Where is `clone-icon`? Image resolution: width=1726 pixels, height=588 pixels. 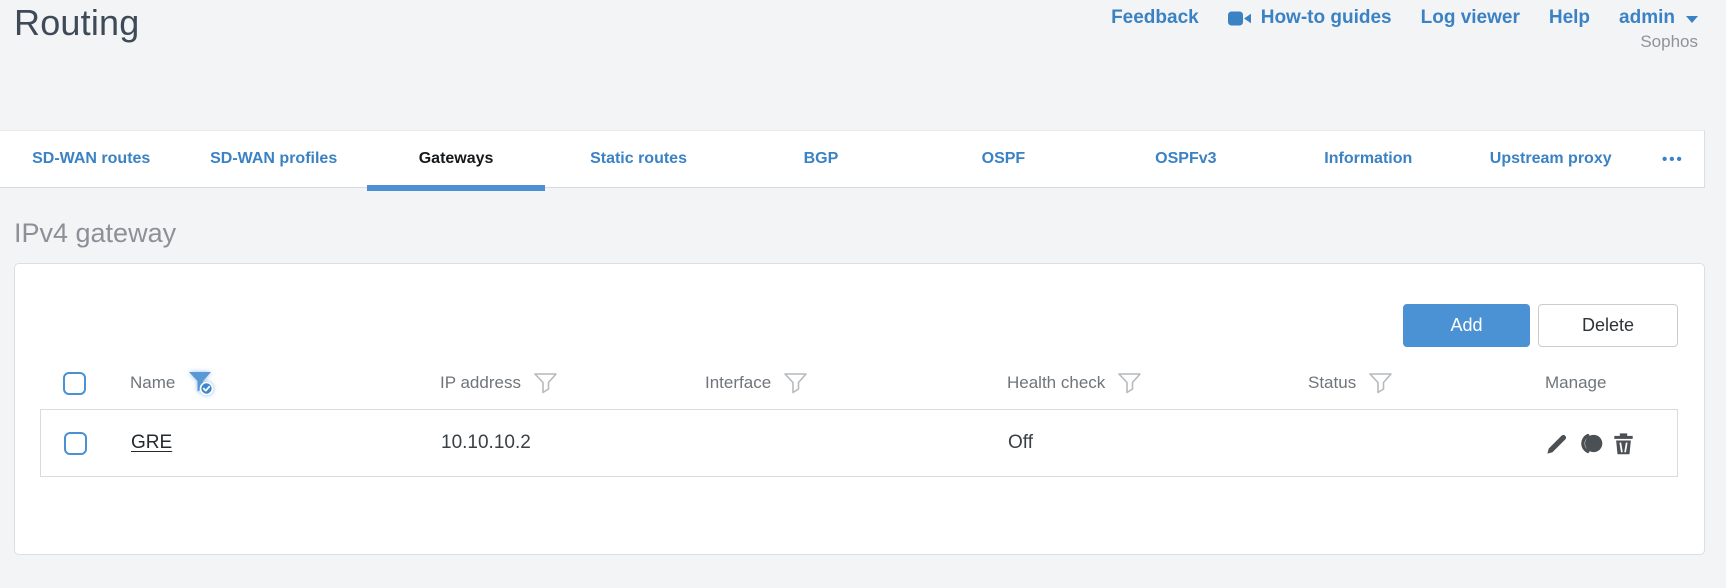 clone-icon is located at coordinates (1590, 443).